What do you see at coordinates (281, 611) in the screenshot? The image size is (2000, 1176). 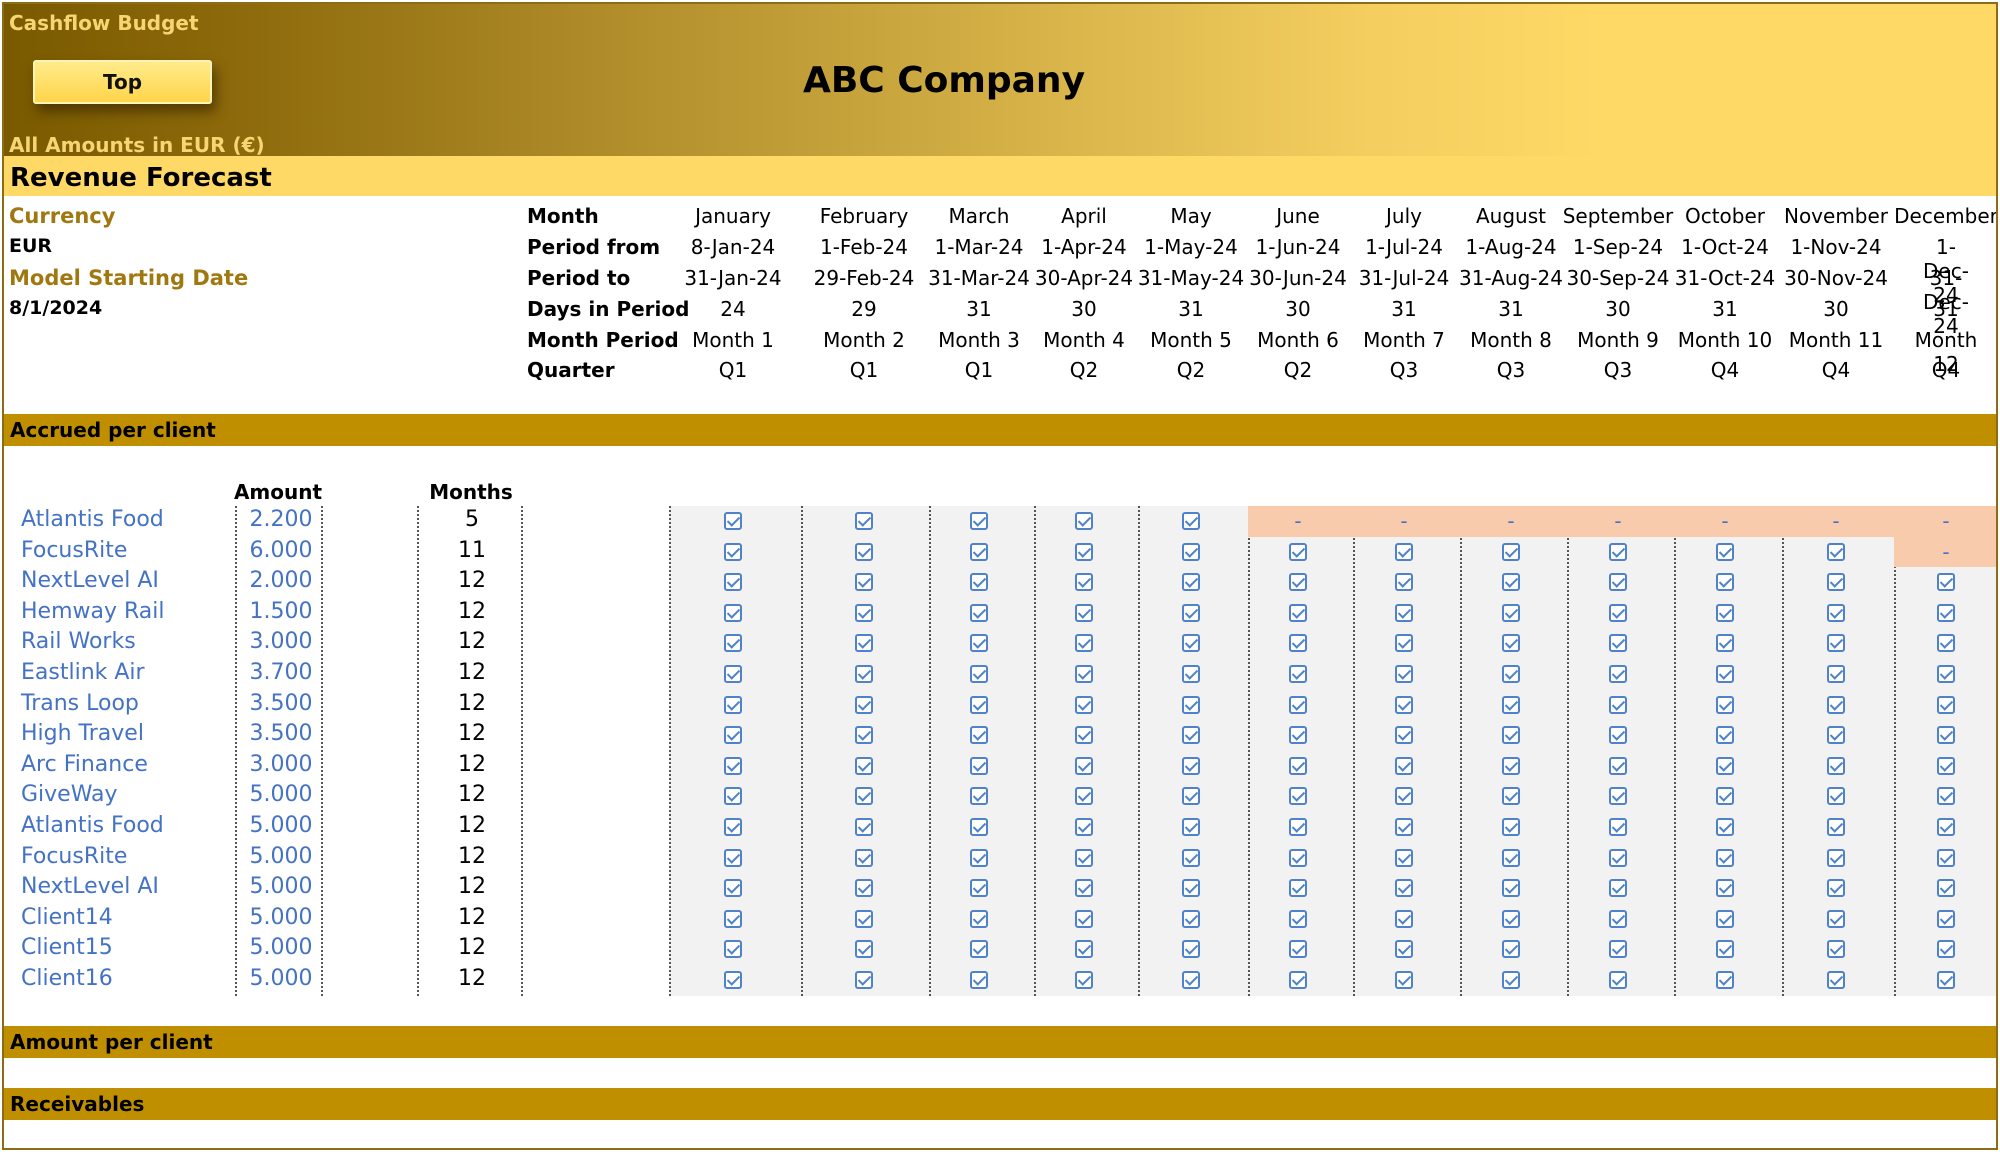 I see `client-amount-input: 1.500` at bounding box center [281, 611].